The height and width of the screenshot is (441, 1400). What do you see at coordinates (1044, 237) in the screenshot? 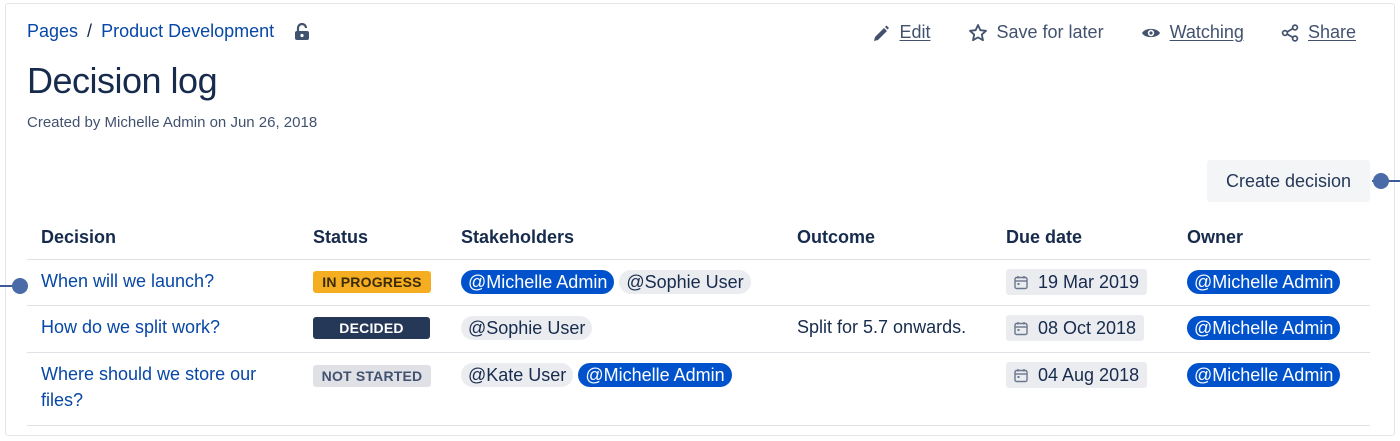
I see `header-due-date: Due date` at bounding box center [1044, 237].